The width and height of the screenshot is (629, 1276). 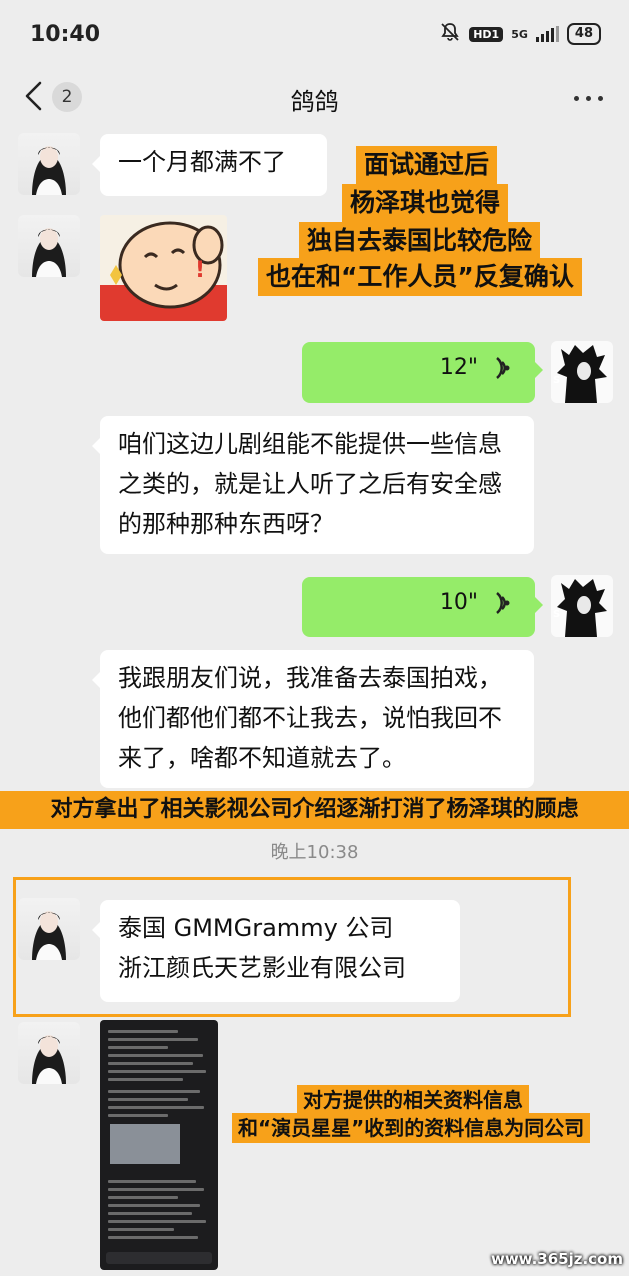 What do you see at coordinates (256, 928) in the screenshot?
I see `company-line: 泰国 GMMGrammy 公司` at bounding box center [256, 928].